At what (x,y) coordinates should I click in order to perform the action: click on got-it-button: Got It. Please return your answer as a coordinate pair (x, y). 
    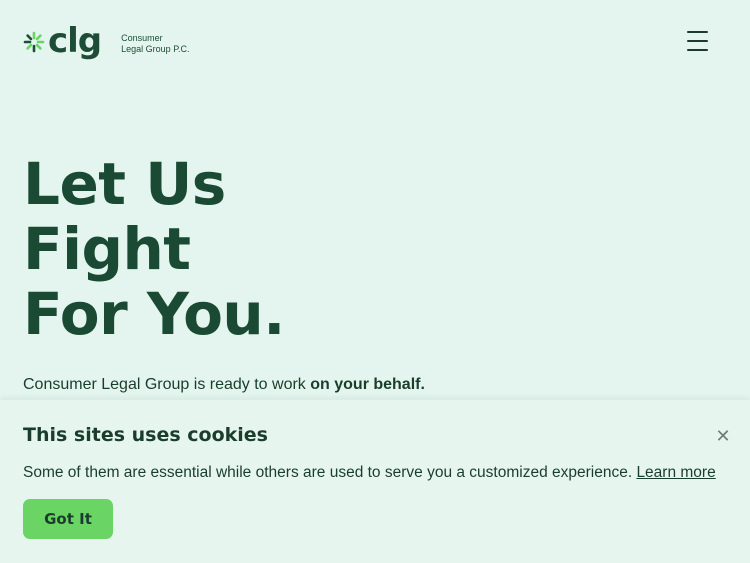
    Looking at the image, I should click on (68, 519).